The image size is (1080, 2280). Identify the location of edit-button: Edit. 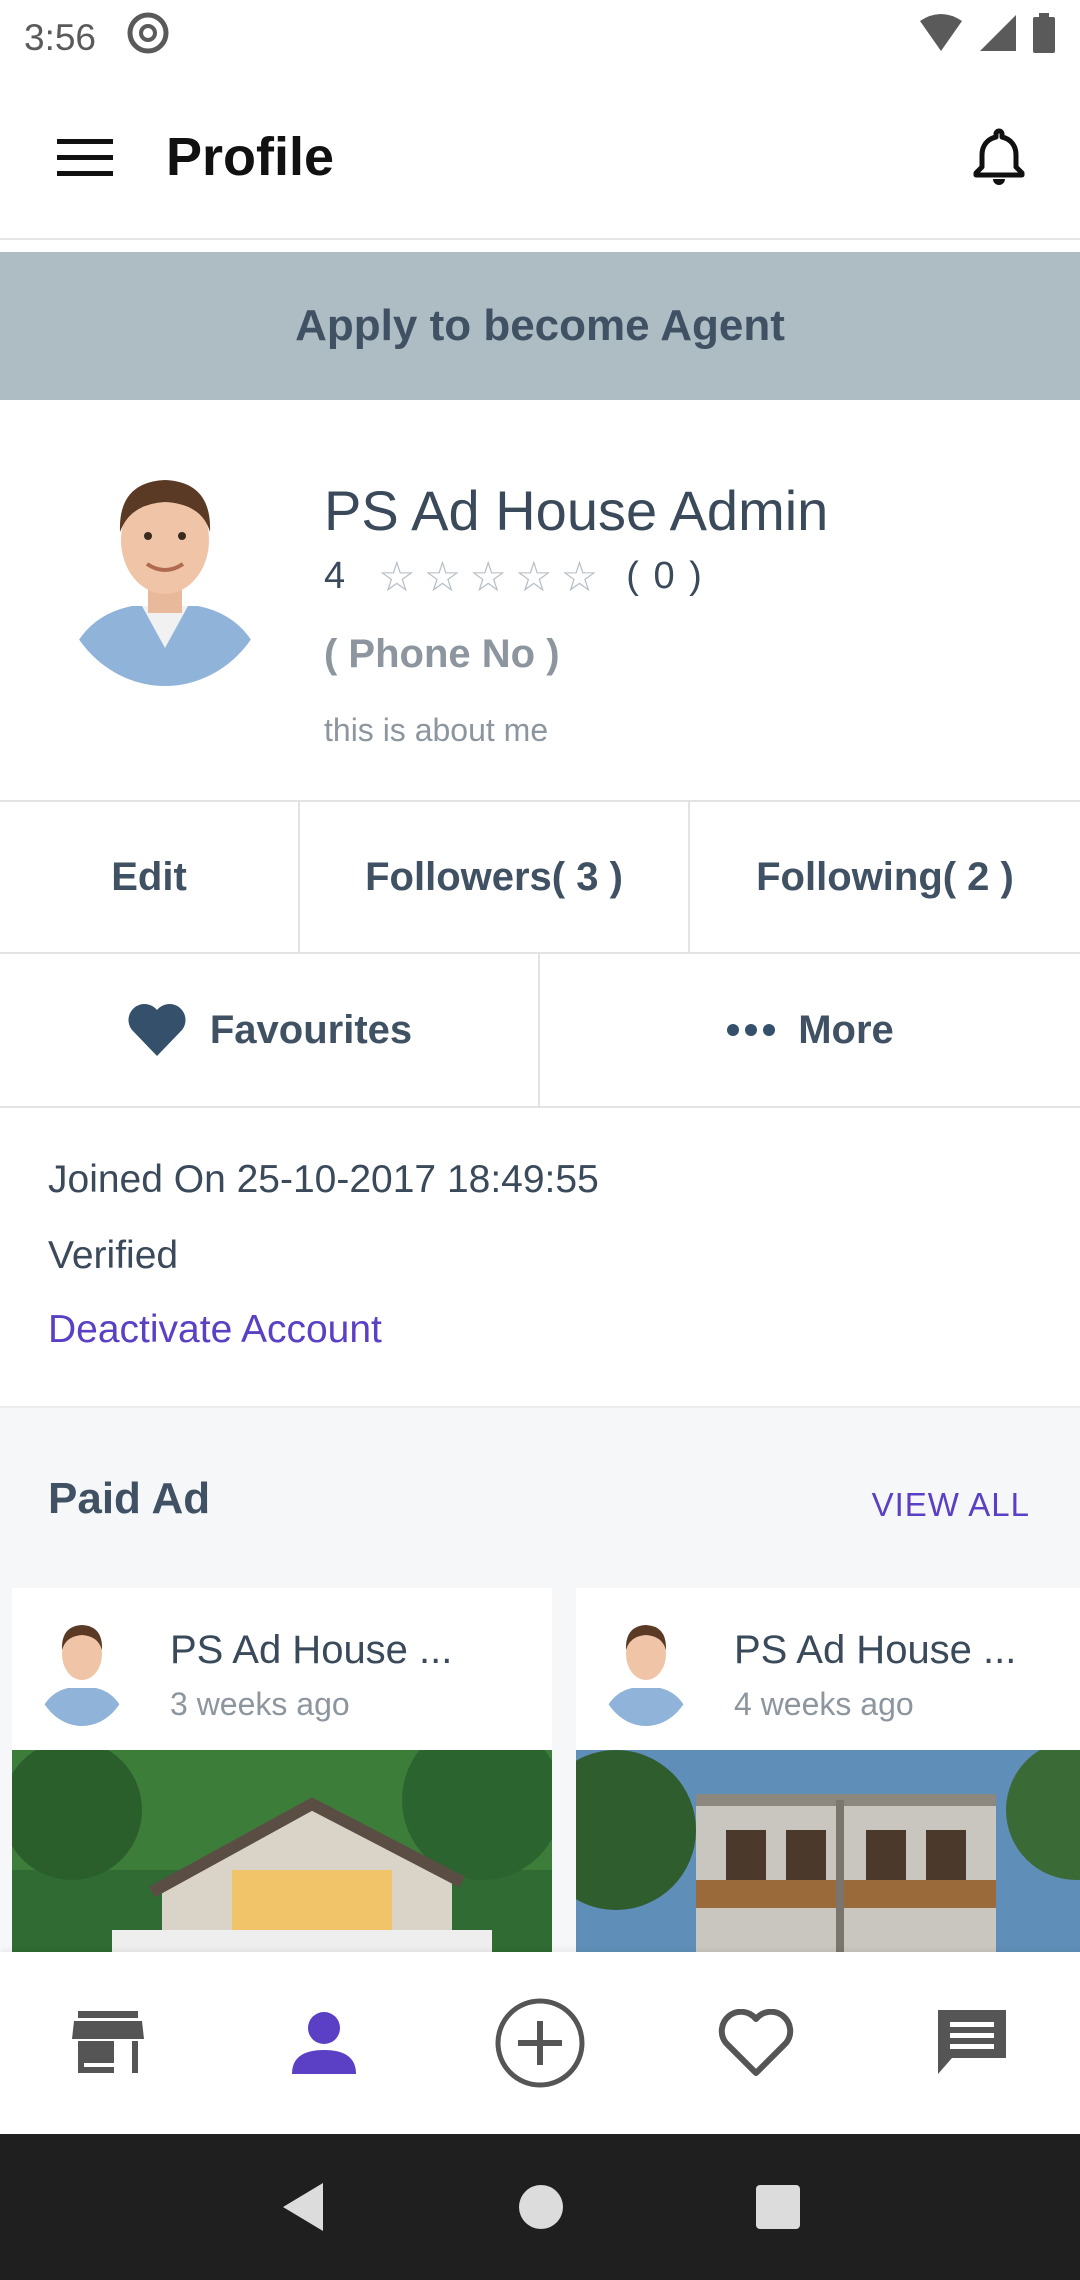
(150, 877).